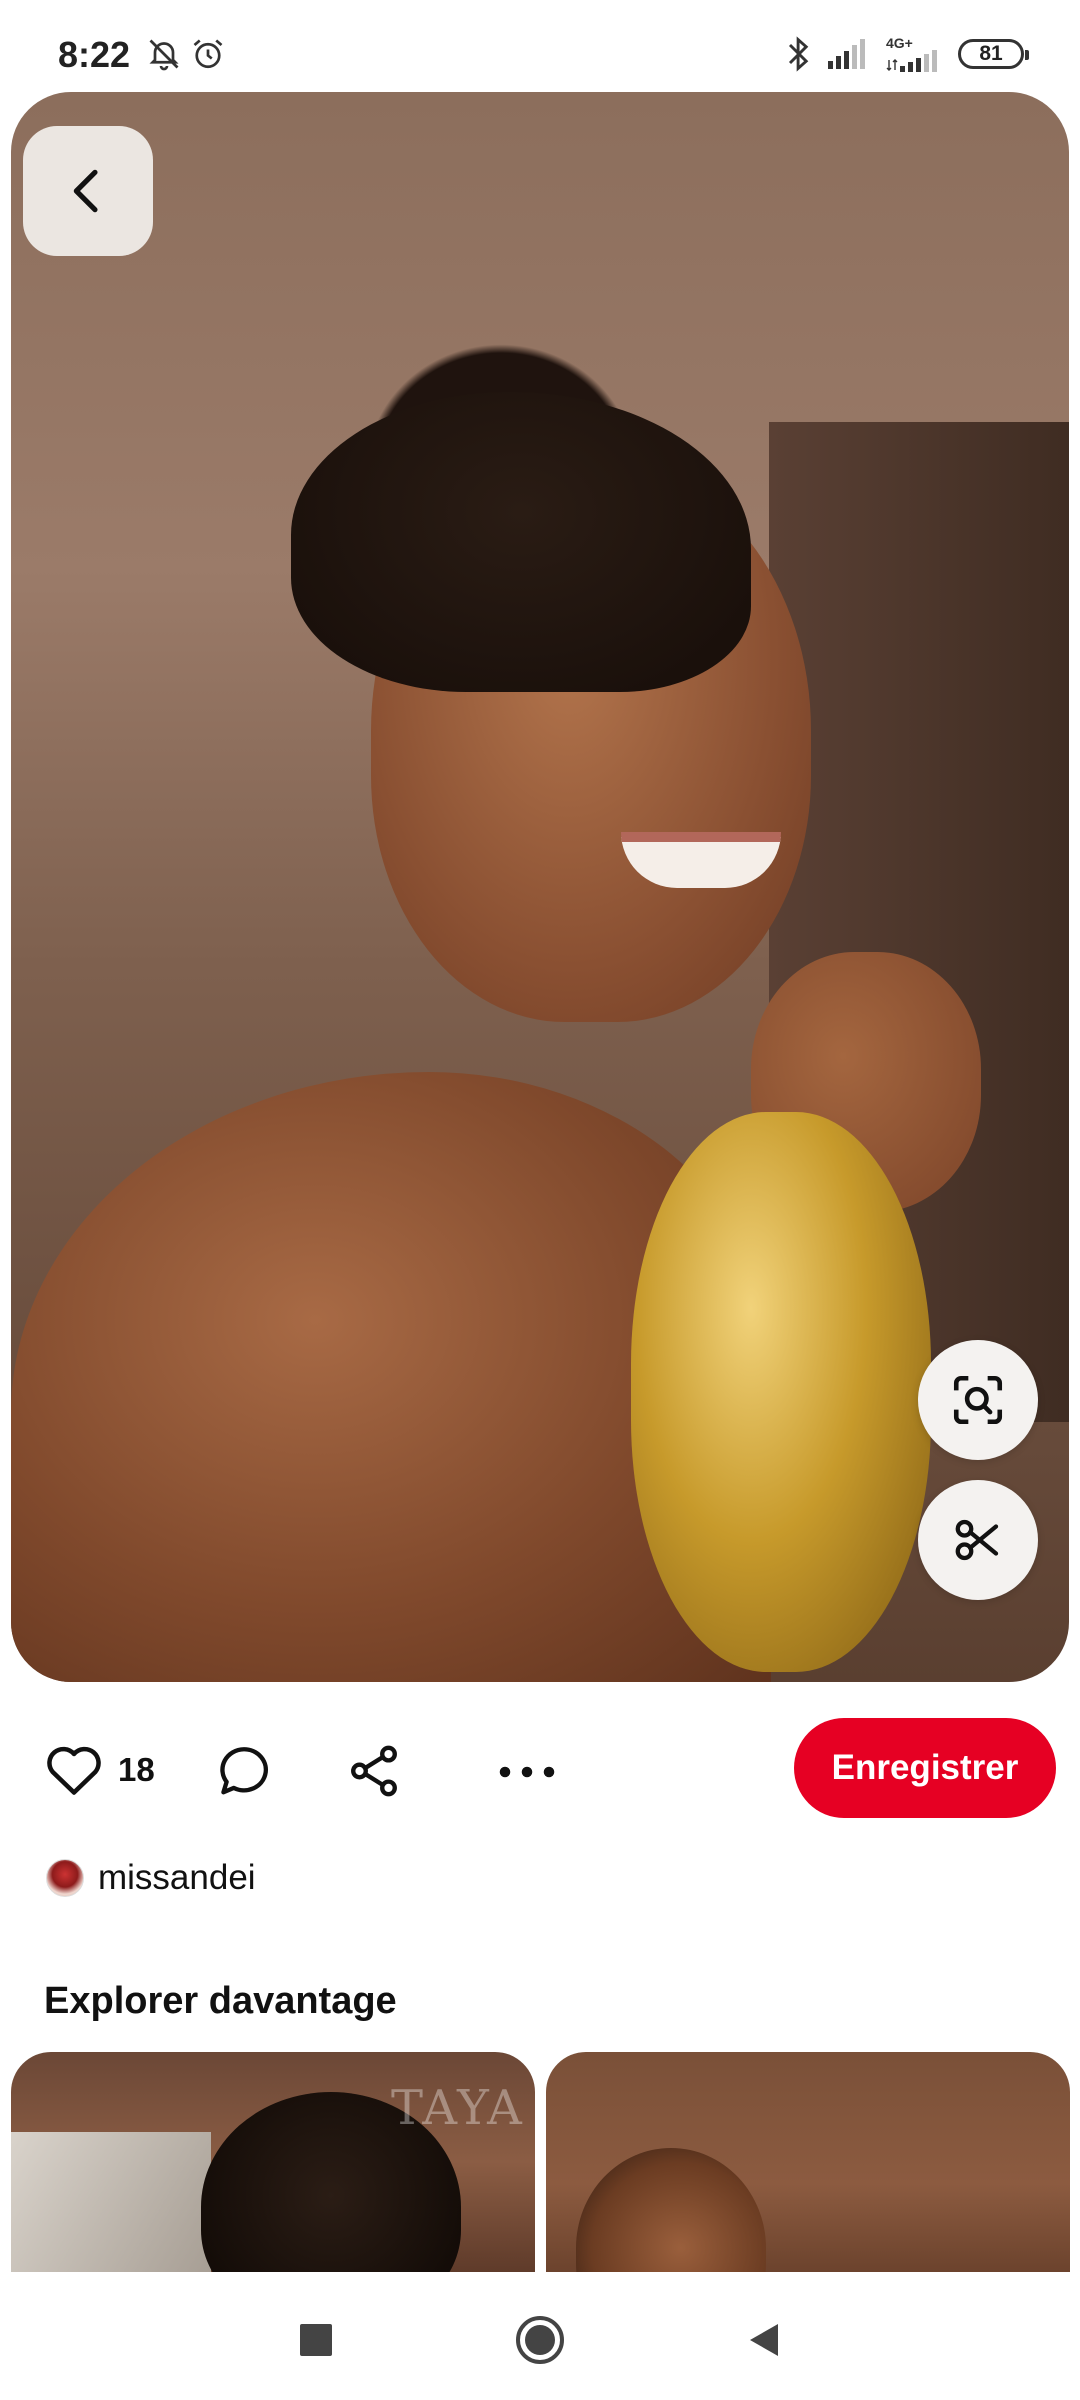 This screenshot has height=2400, width=1080. I want to click on home-button, so click(540, 2340).